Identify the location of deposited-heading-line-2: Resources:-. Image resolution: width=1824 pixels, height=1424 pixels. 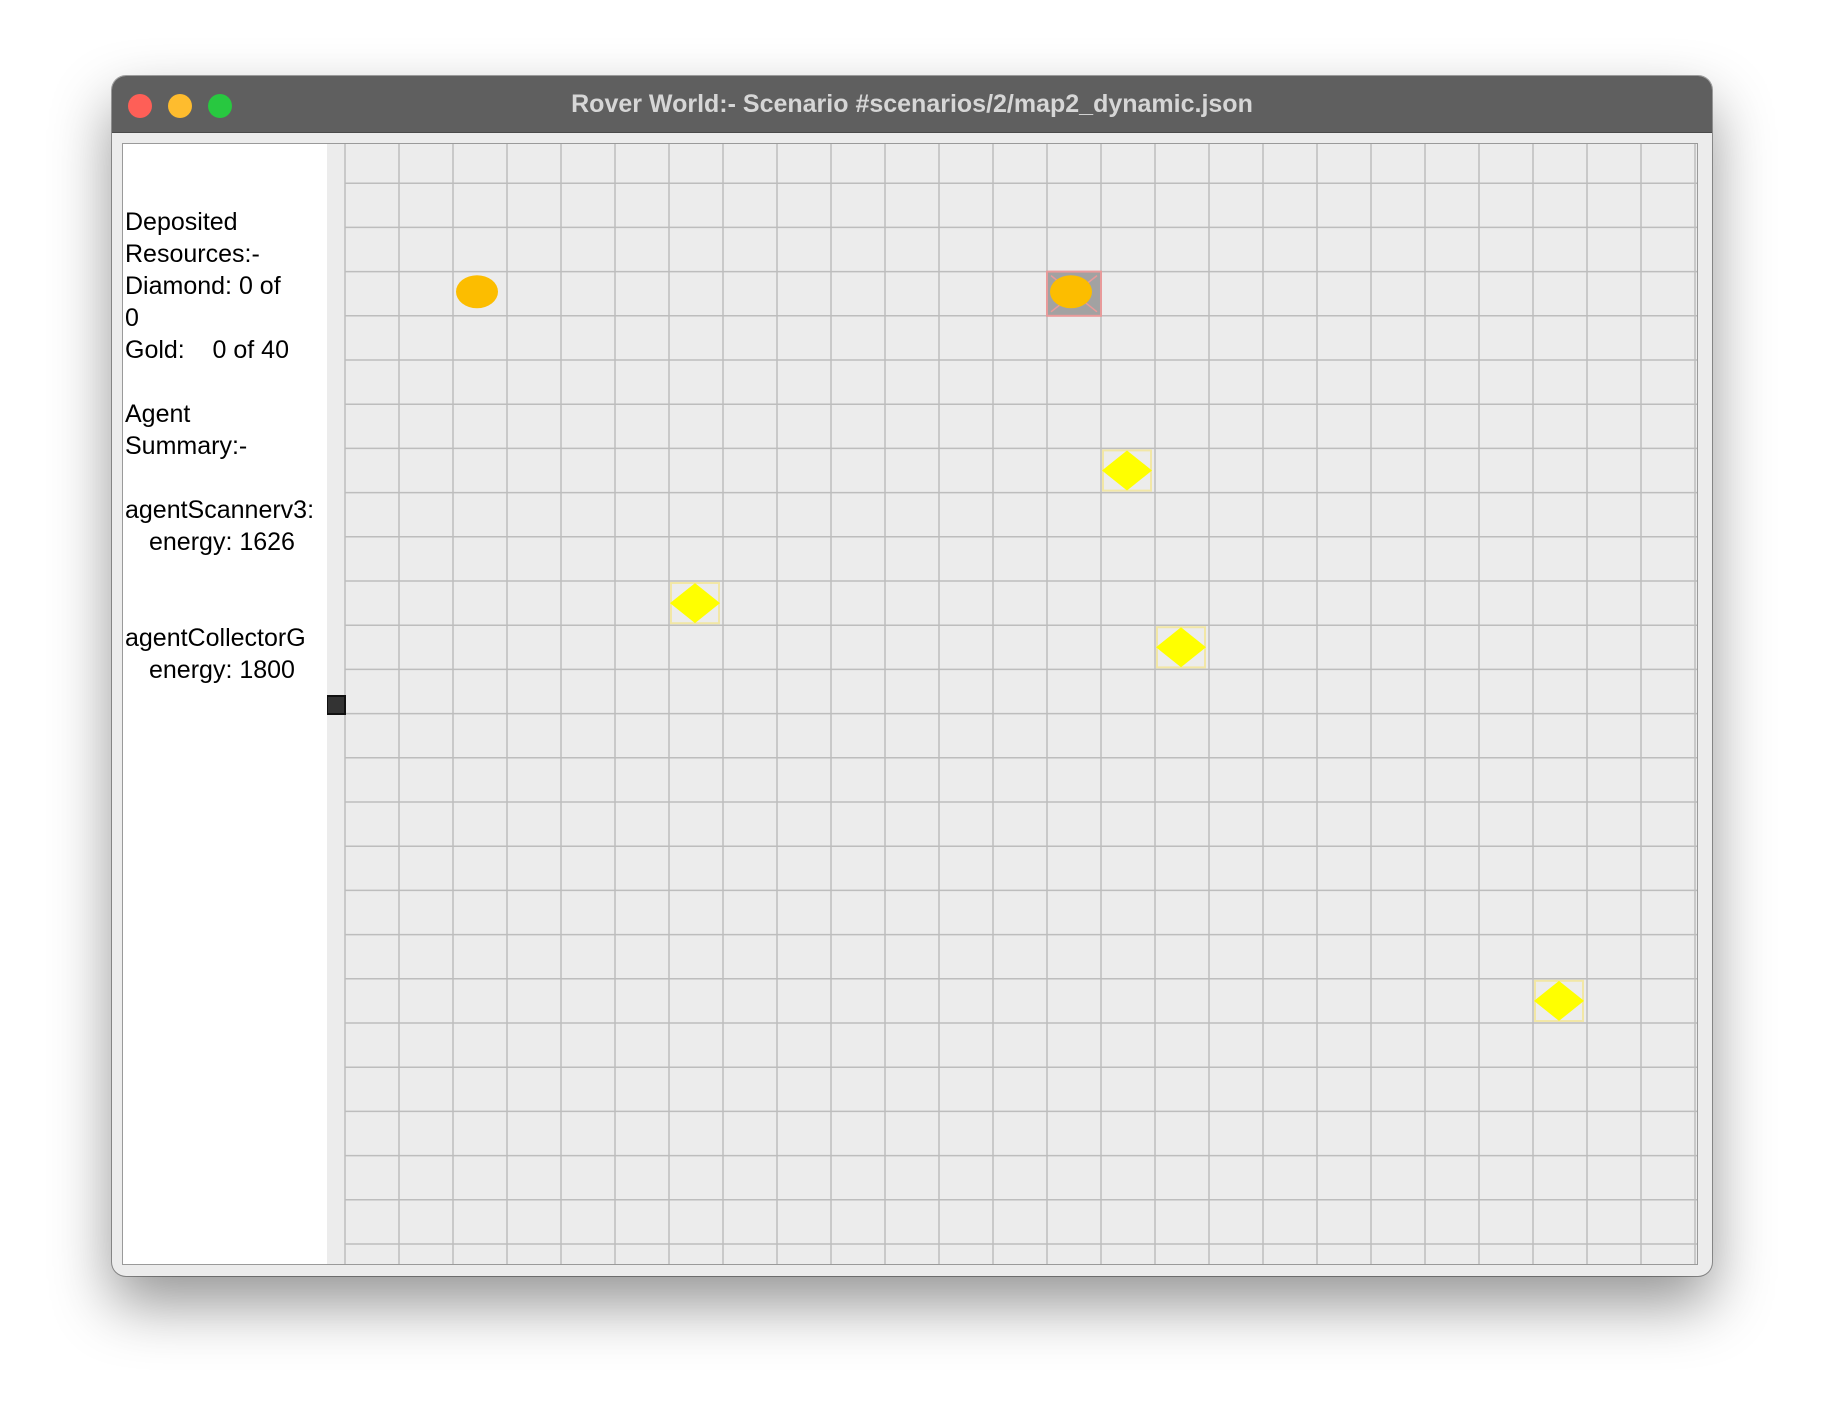
(192, 254).